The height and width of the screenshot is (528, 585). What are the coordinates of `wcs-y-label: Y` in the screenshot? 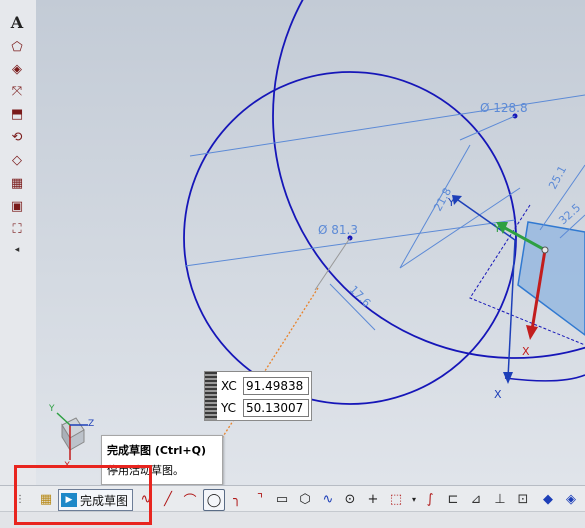 It's located at (497, 228).